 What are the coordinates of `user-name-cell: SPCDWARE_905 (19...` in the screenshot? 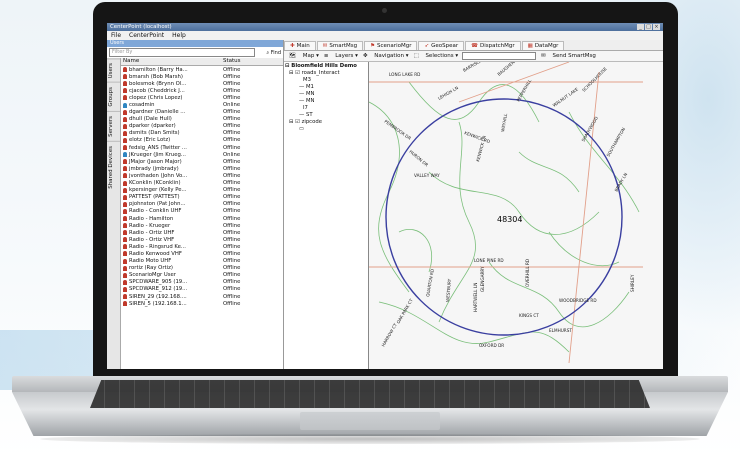 It's located at (172, 282).